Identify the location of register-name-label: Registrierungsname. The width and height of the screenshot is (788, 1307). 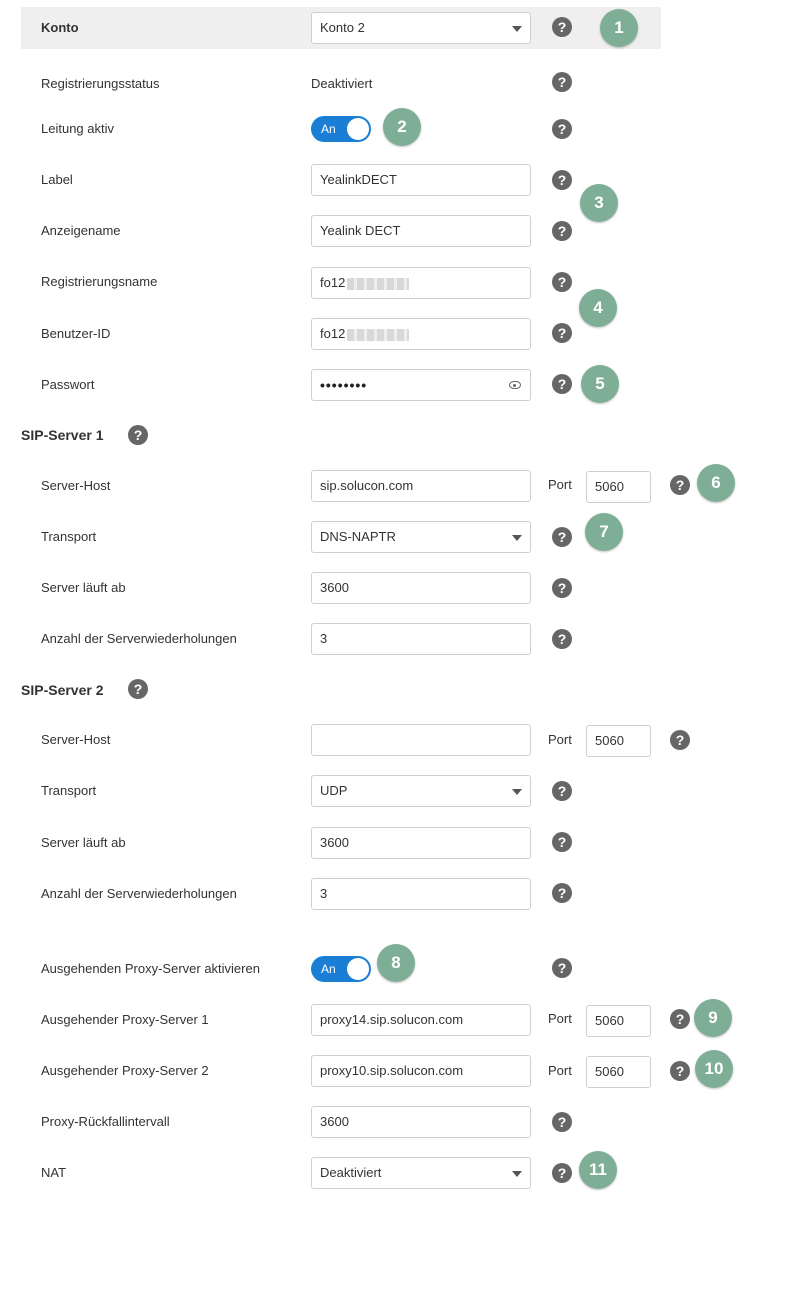
(99, 281).